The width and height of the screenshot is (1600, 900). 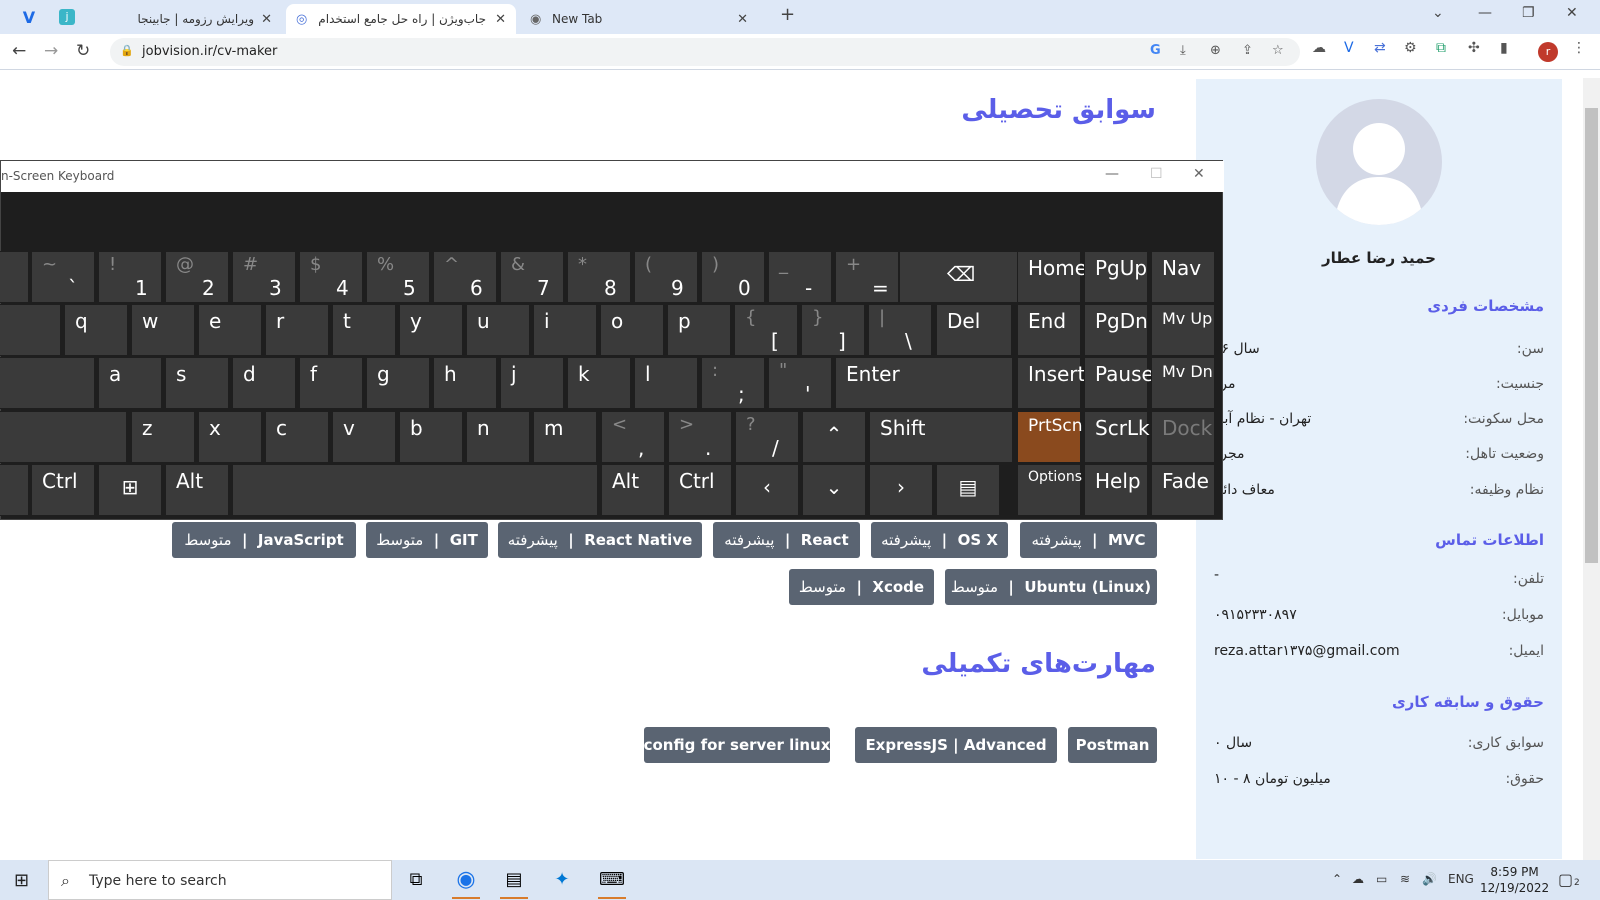 What do you see at coordinates (800, 383) in the screenshot?
I see `key-': " '` at bounding box center [800, 383].